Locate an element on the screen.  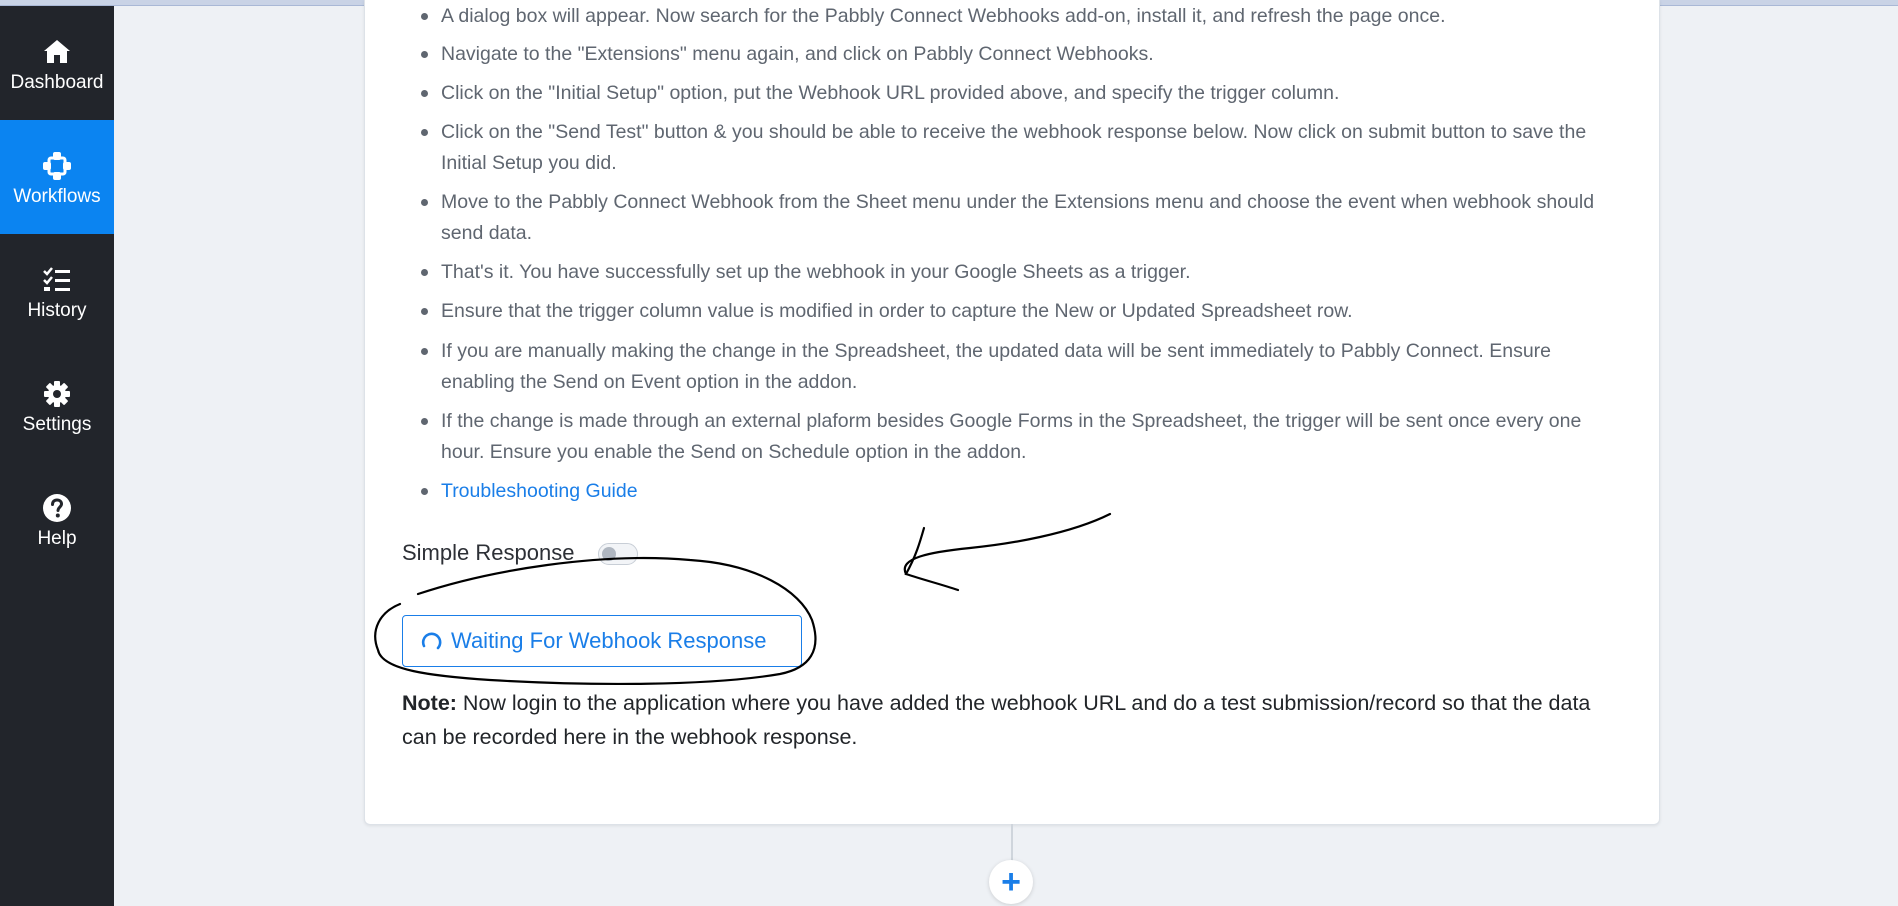
simple-response-toggle is located at coordinates (618, 554).